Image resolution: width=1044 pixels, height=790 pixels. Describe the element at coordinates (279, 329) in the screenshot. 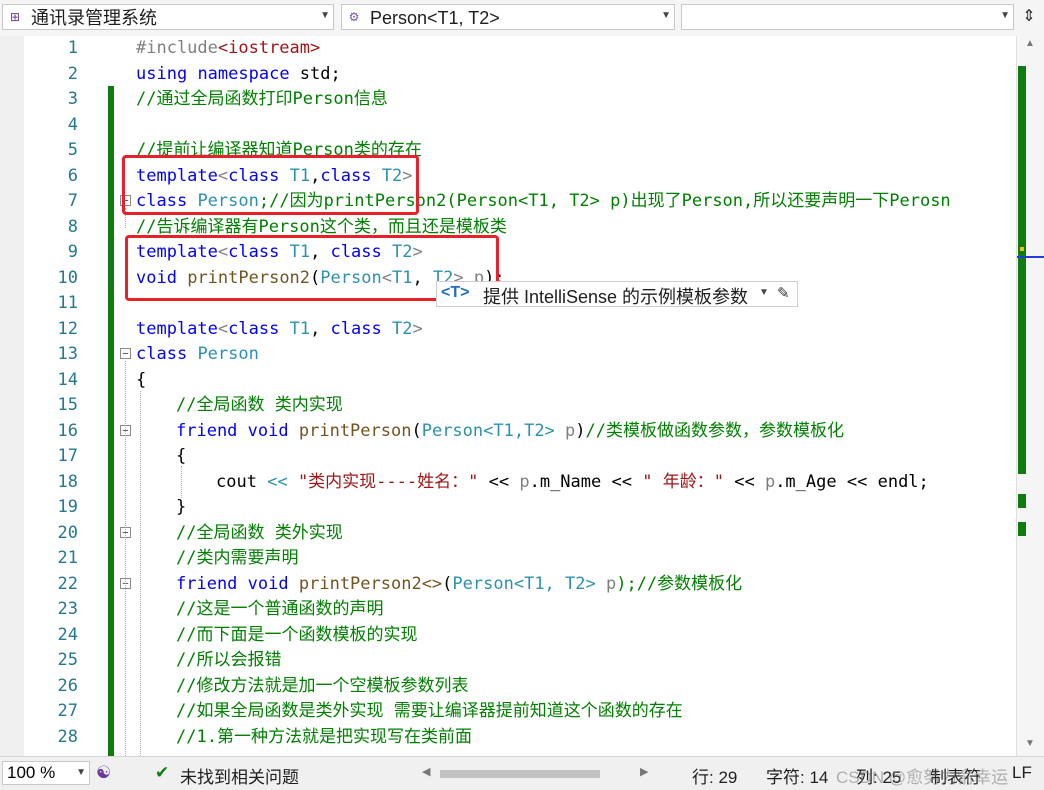

I see `code-line-12: template<class T1, class T2>` at that location.